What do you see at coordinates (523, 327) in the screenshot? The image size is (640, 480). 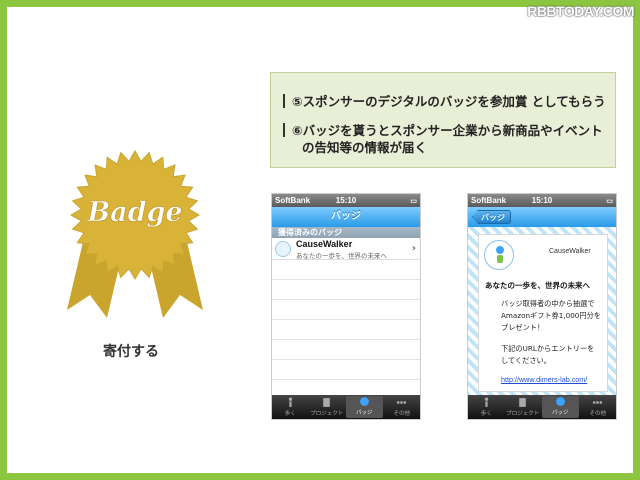 I see `body-line: プレゼント！` at bounding box center [523, 327].